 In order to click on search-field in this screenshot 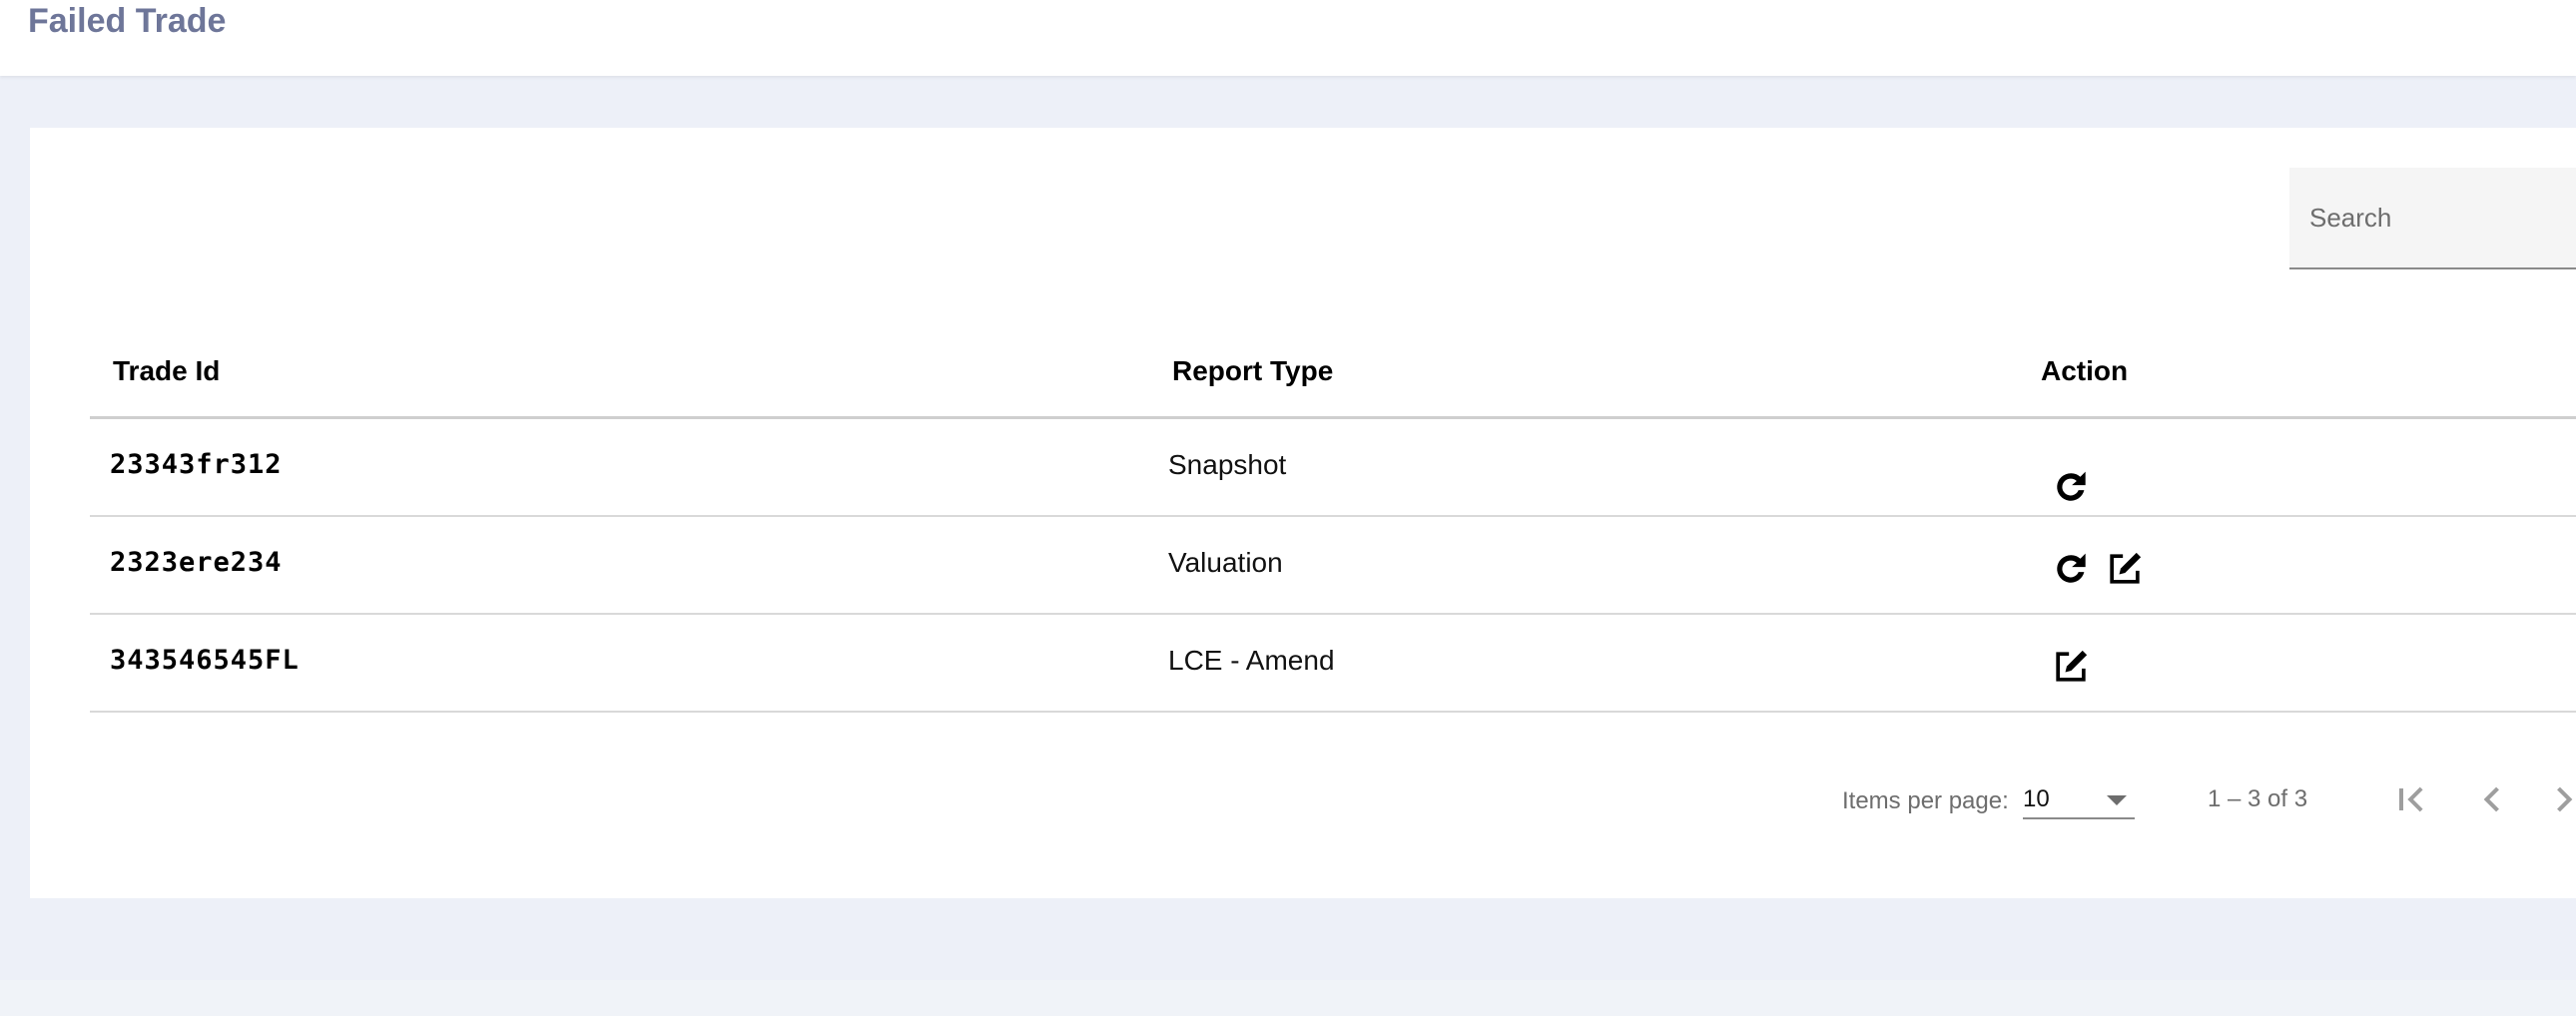, I will do `click(2432, 218)`.